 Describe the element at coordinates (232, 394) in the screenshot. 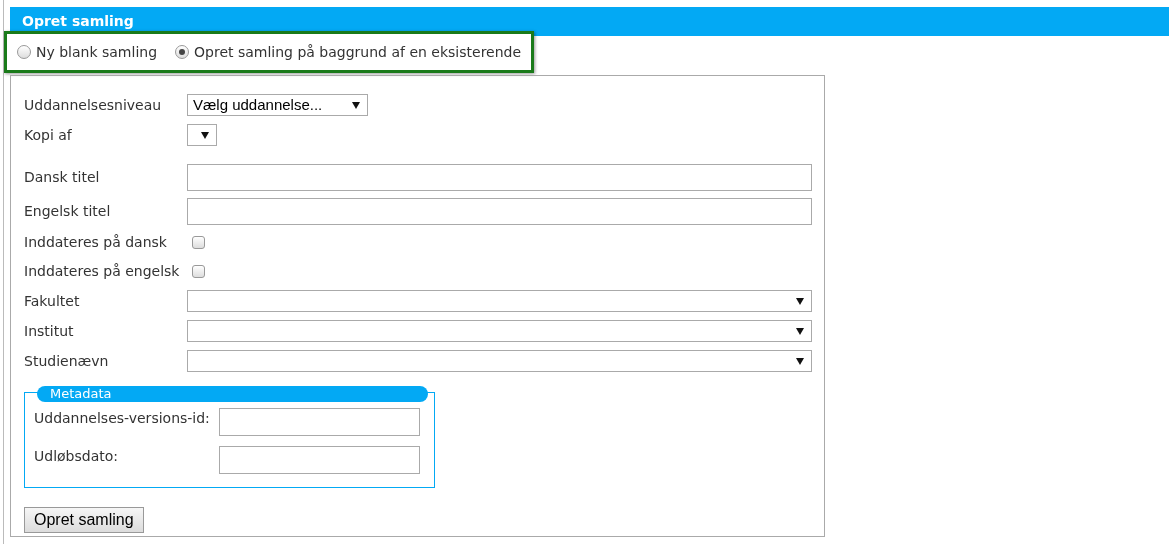

I see `metadata-legend: Metadata` at that location.